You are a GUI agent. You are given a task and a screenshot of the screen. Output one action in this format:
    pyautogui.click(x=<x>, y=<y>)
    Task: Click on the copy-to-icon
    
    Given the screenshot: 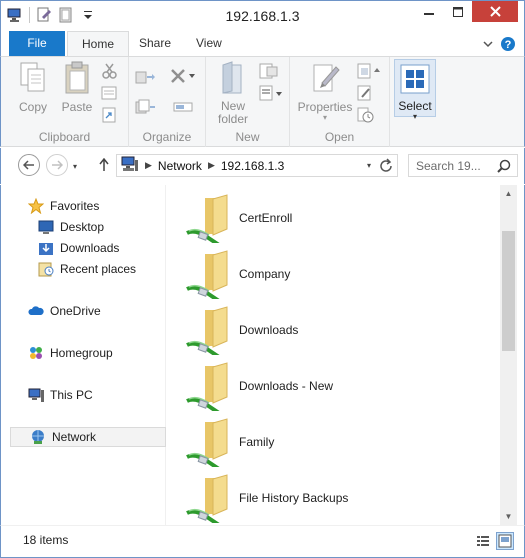 What is the action you would take?
    pyautogui.click(x=146, y=107)
    